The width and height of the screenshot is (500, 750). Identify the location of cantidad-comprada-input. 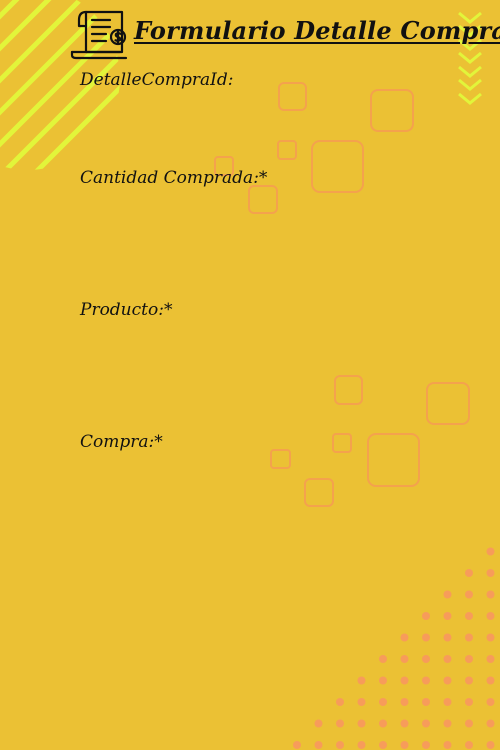
(252, 209).